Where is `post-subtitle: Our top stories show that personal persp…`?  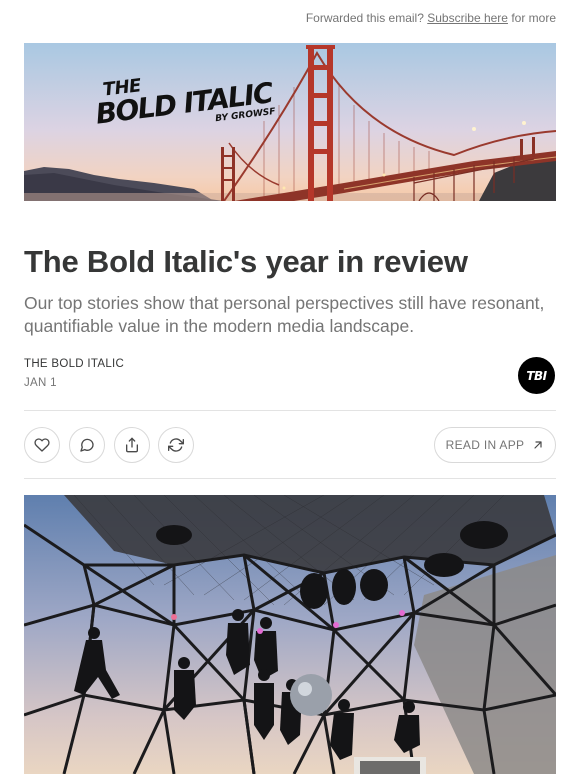 post-subtitle: Our top stories show that personal persp… is located at coordinates (284, 314).